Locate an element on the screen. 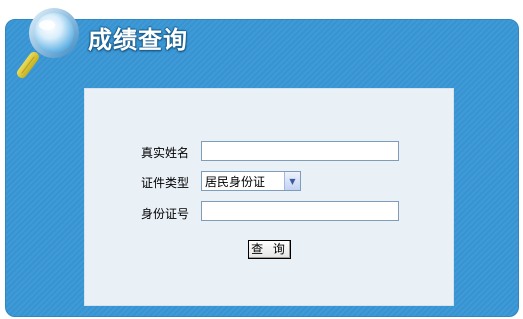 The height and width of the screenshot is (319, 523). name-input is located at coordinates (300, 151).